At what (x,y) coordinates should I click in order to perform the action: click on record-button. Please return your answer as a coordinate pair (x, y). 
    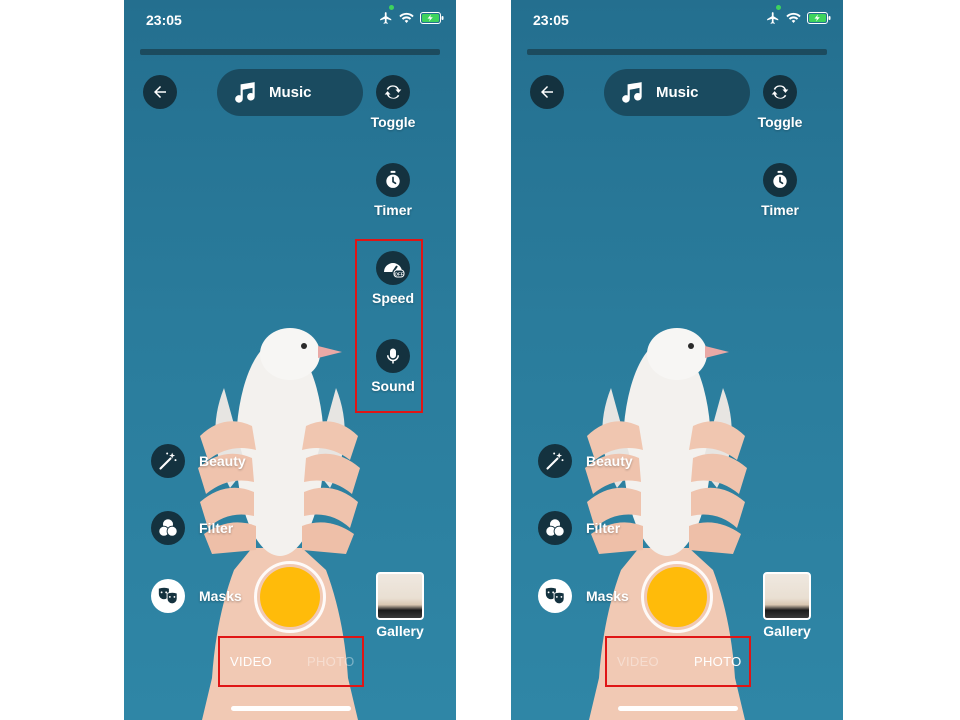
    Looking at the image, I should click on (290, 597).